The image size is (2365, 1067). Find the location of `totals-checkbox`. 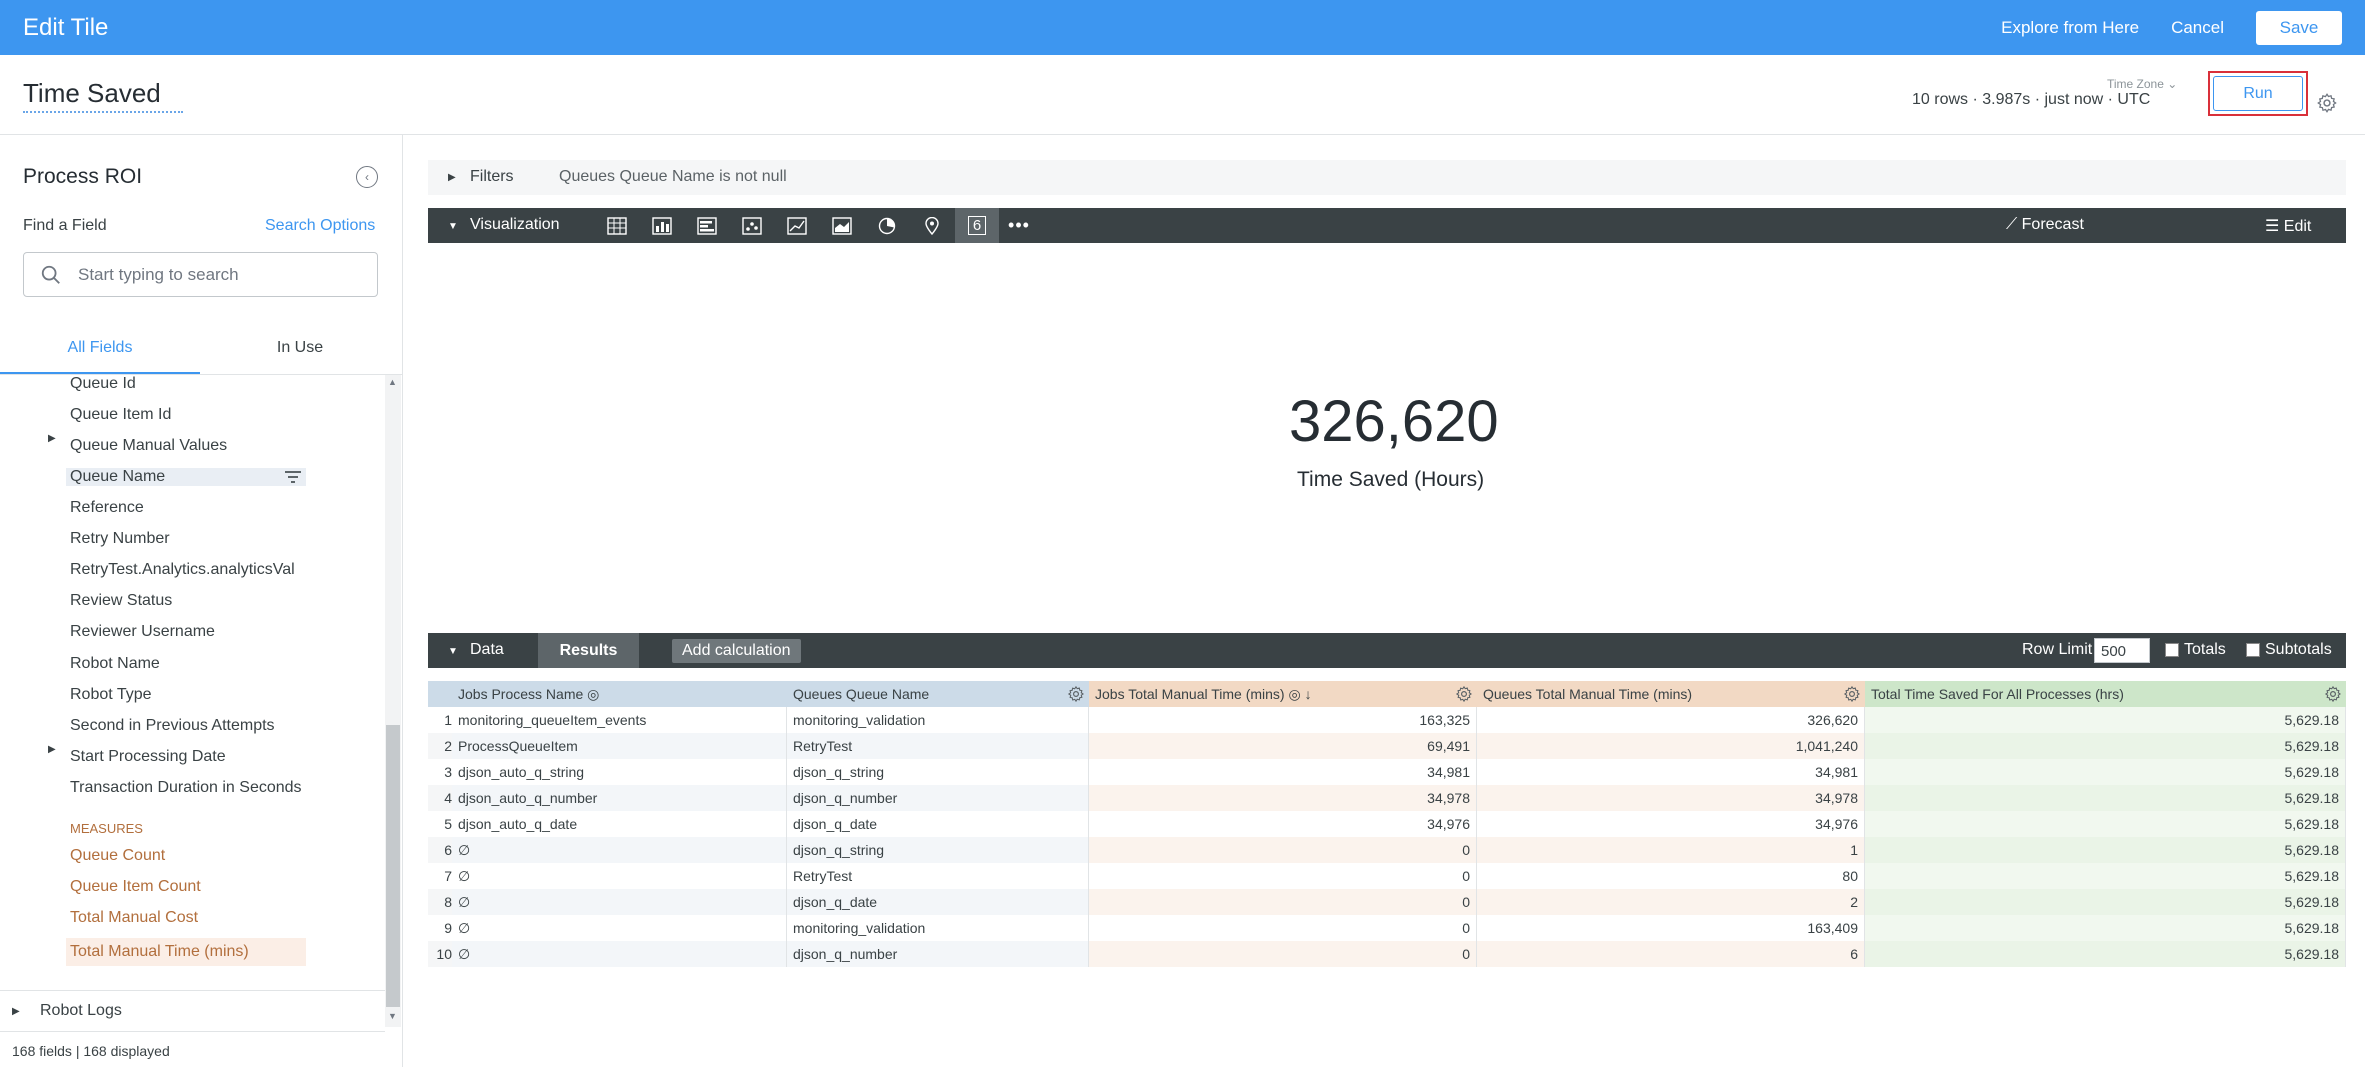

totals-checkbox is located at coordinates (2172, 650).